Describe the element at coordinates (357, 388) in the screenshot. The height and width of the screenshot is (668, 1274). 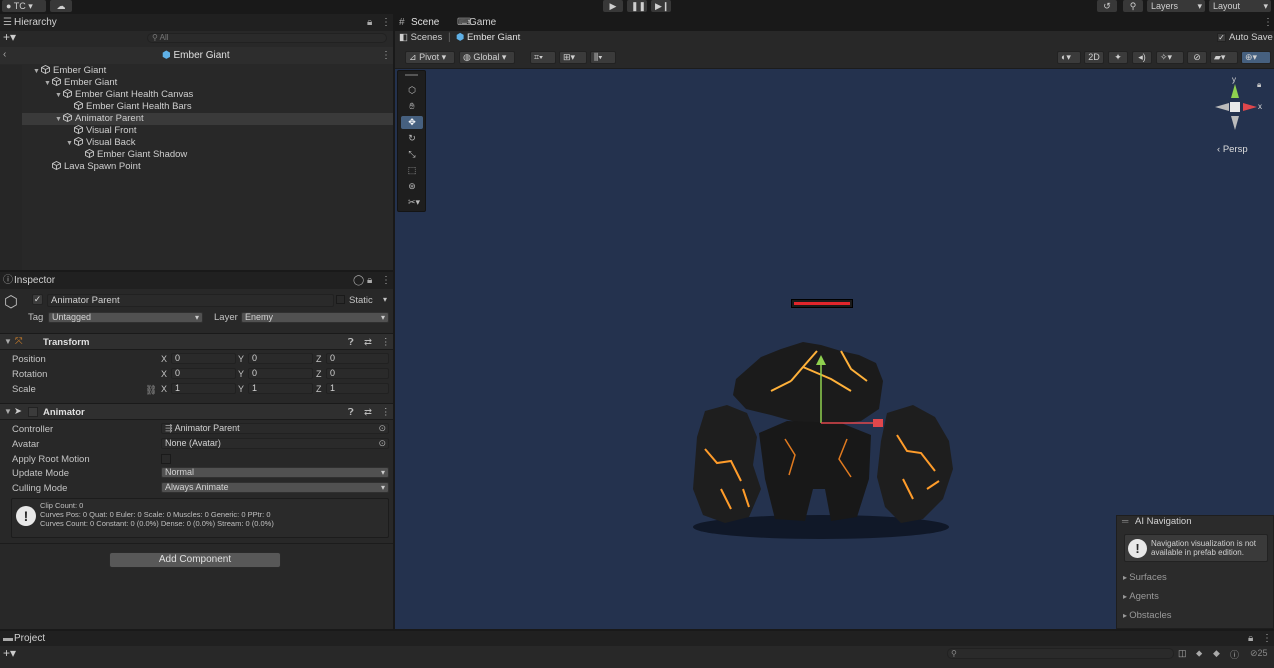
I see `transform-z-field: 1` at that location.